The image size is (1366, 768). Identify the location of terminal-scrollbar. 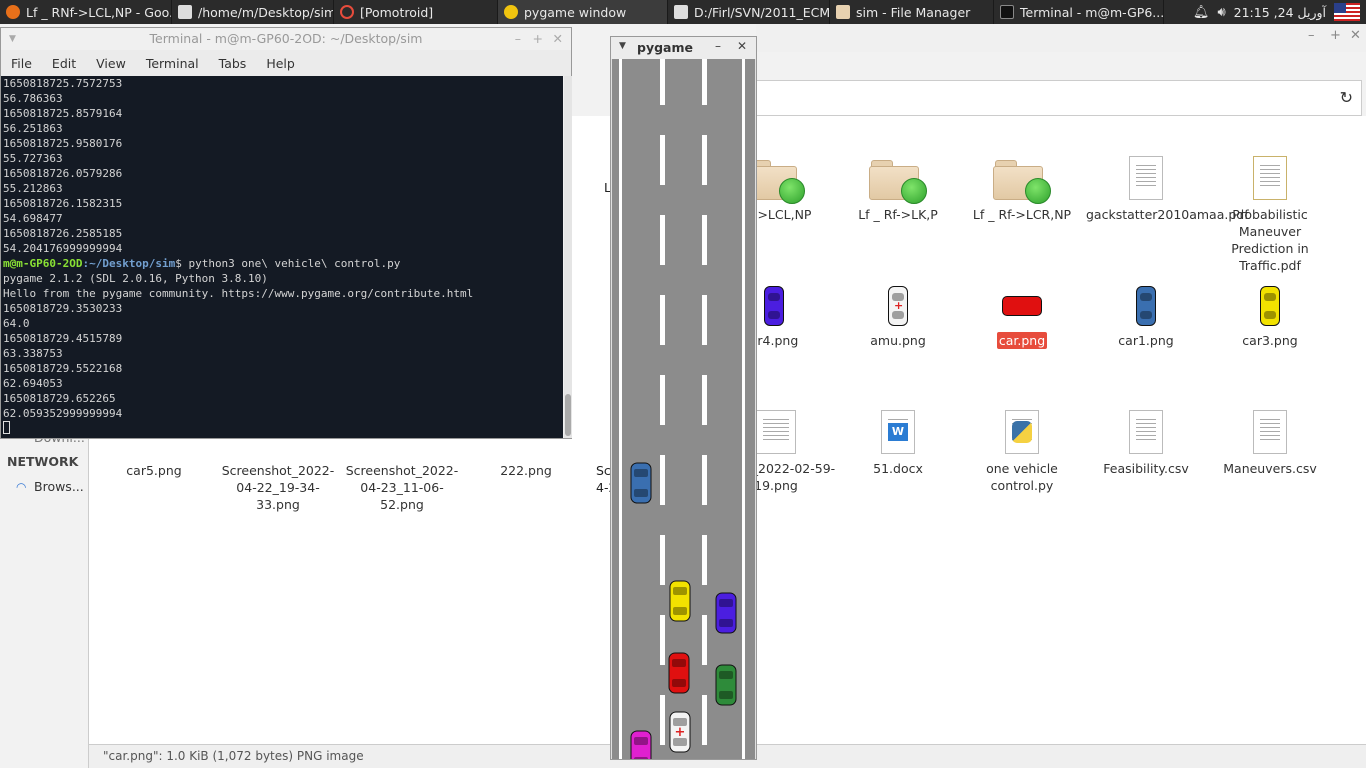
(568, 257).